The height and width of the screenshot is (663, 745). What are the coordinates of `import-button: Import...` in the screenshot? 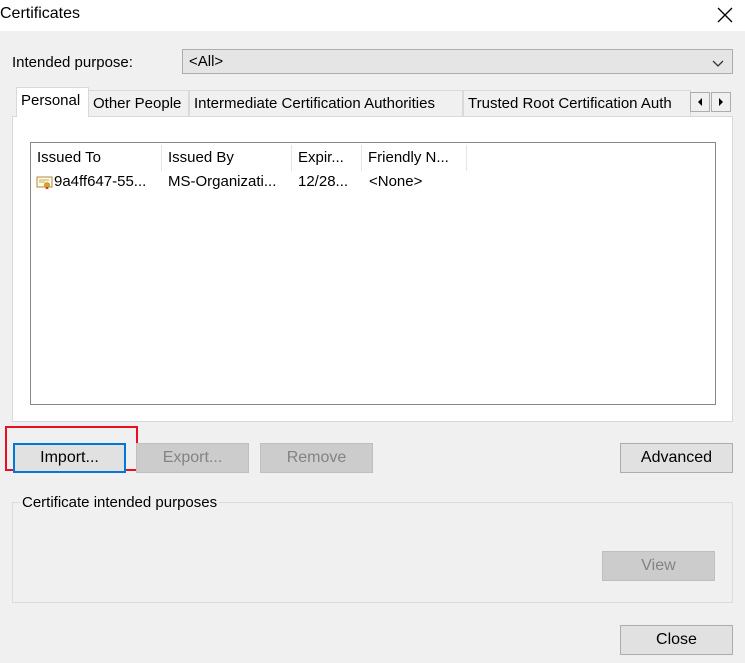 It's located at (69, 458).